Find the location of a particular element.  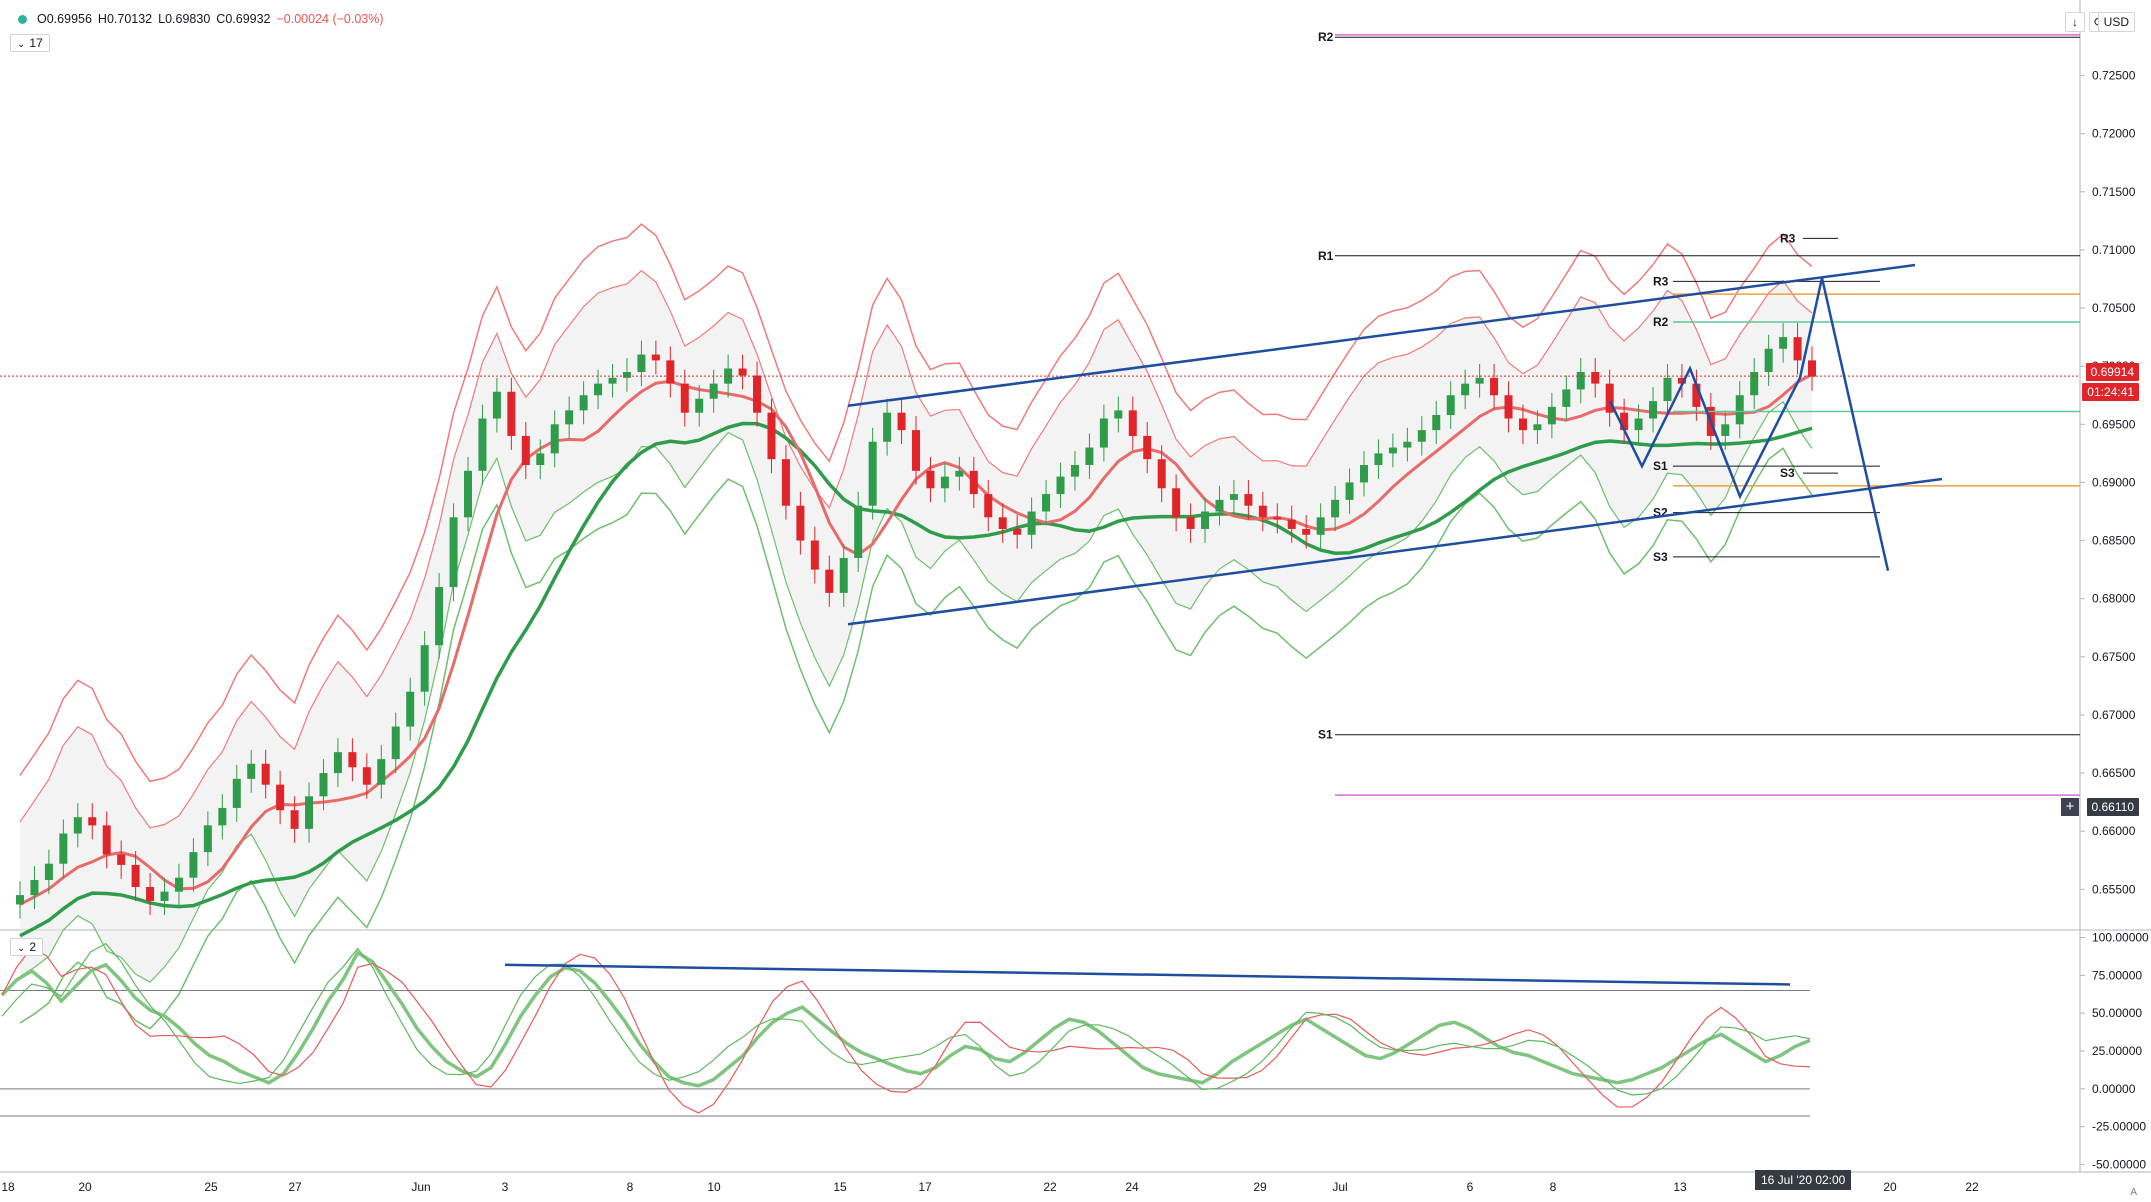

oscillator-trendline is located at coordinates (1147, 974).